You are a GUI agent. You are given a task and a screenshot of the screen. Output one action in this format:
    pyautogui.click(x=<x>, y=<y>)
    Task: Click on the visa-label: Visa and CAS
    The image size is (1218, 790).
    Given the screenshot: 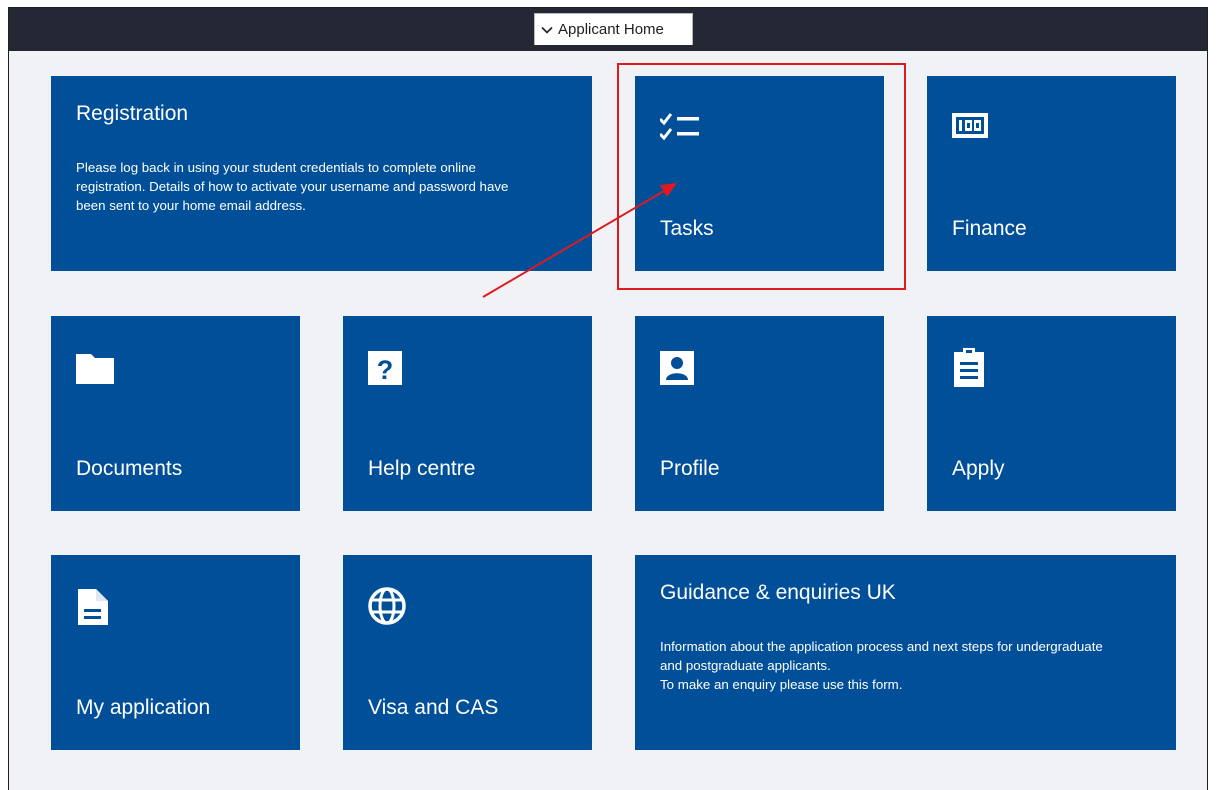 What is the action you would take?
    pyautogui.click(x=433, y=707)
    